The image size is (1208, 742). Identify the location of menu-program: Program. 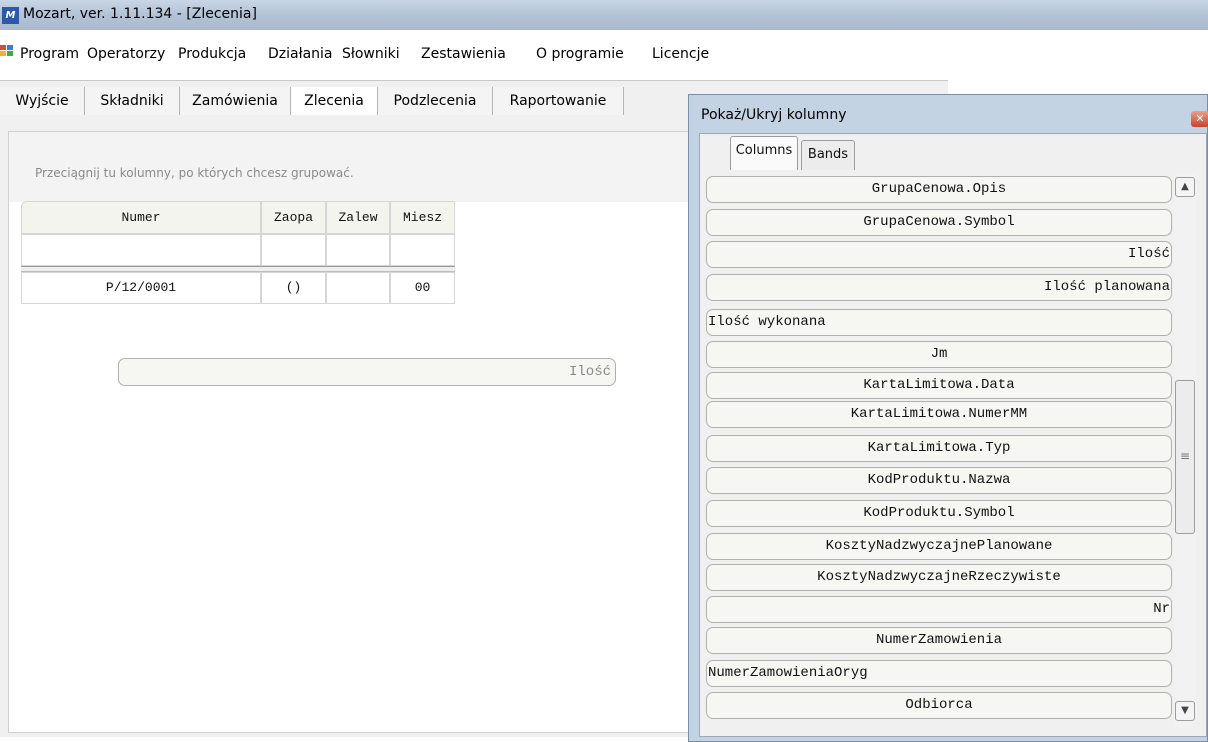
(49, 54).